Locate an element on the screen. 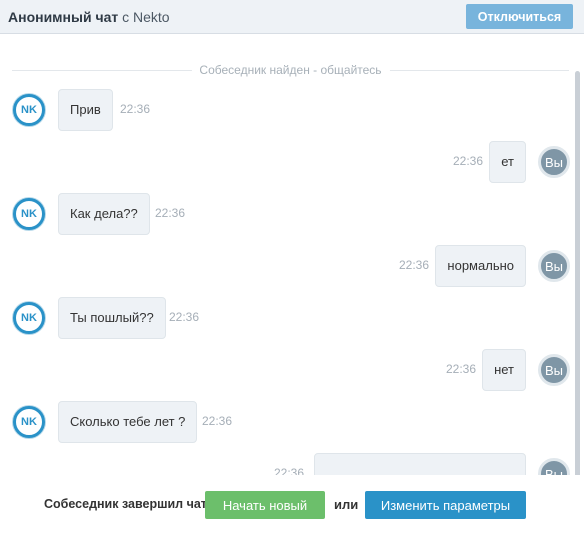  message-me: 22:36 нормально Вы is located at coordinates (434, 266).